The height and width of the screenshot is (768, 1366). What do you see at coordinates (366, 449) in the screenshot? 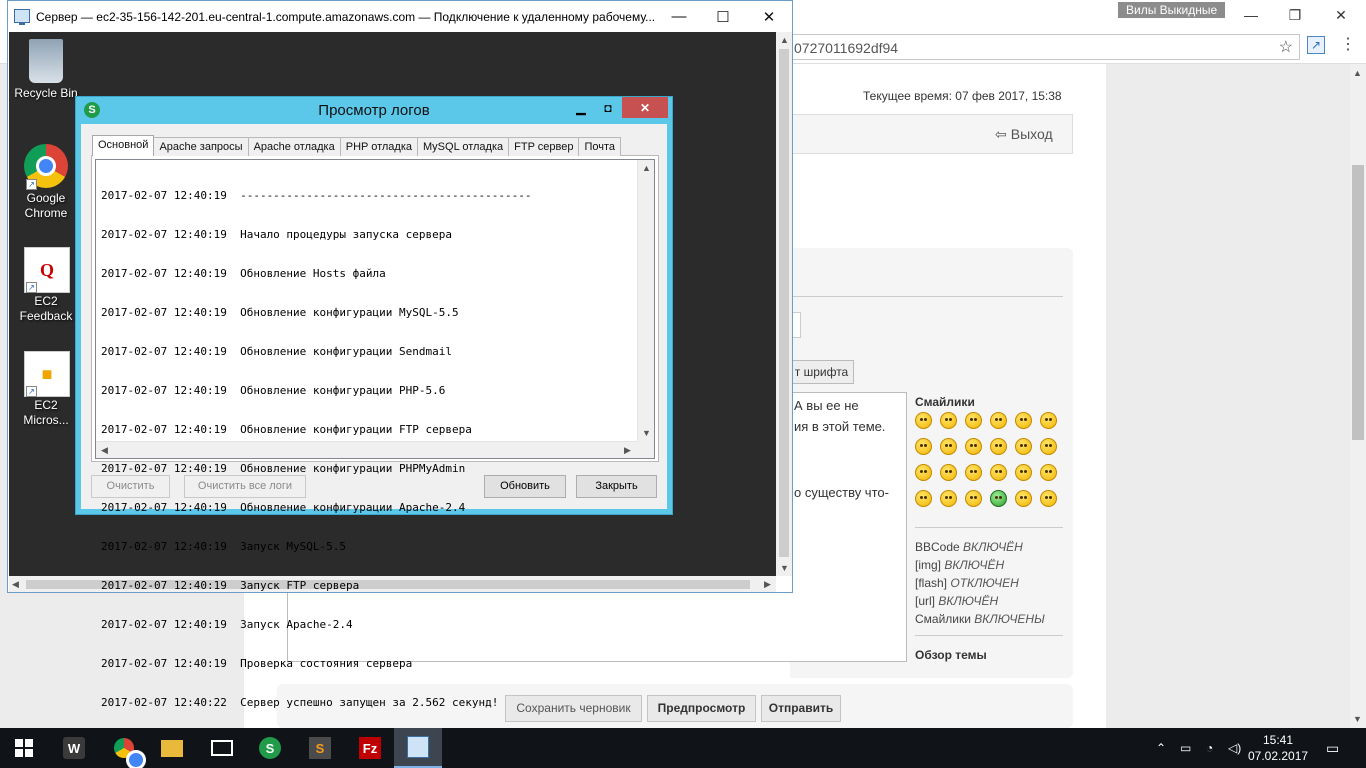
I see `log-horizontal-scrollbar: ◀ ▶` at bounding box center [366, 449].